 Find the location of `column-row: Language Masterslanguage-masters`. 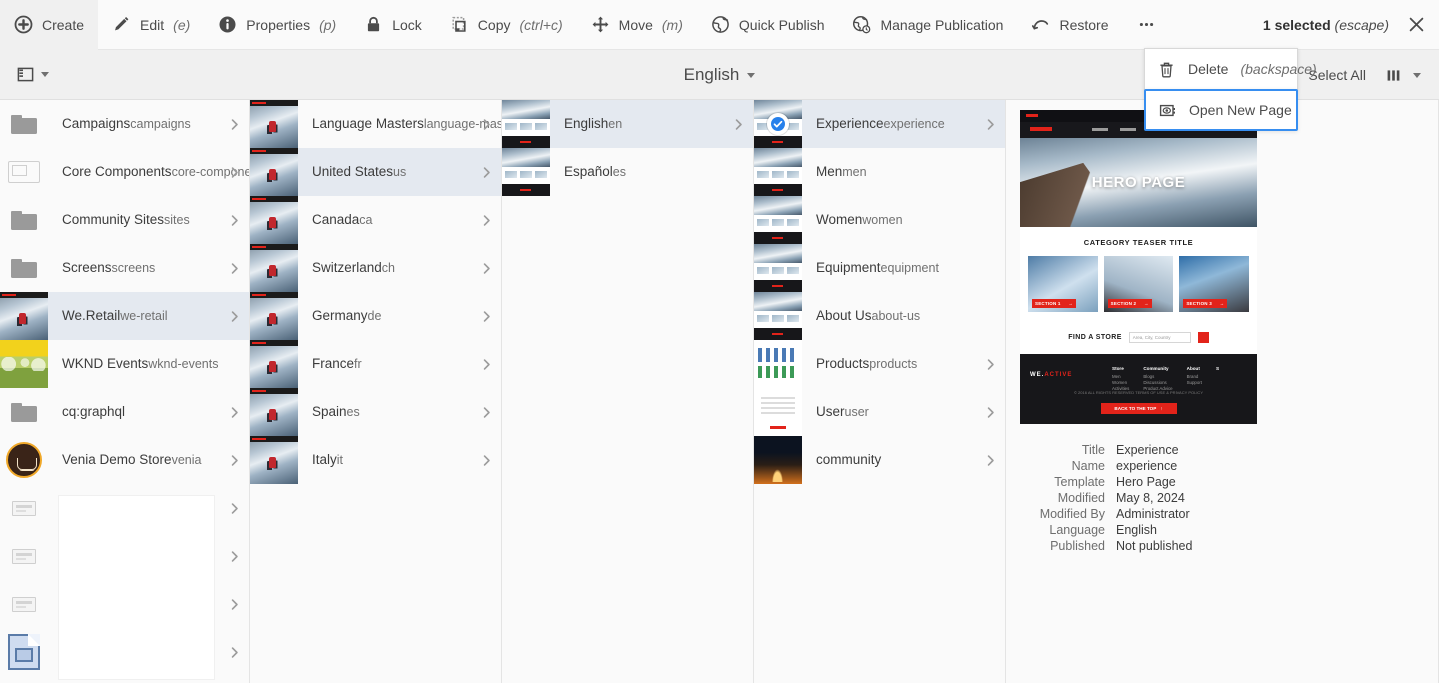

column-row: Language Masterslanguage-masters is located at coordinates (375, 124).